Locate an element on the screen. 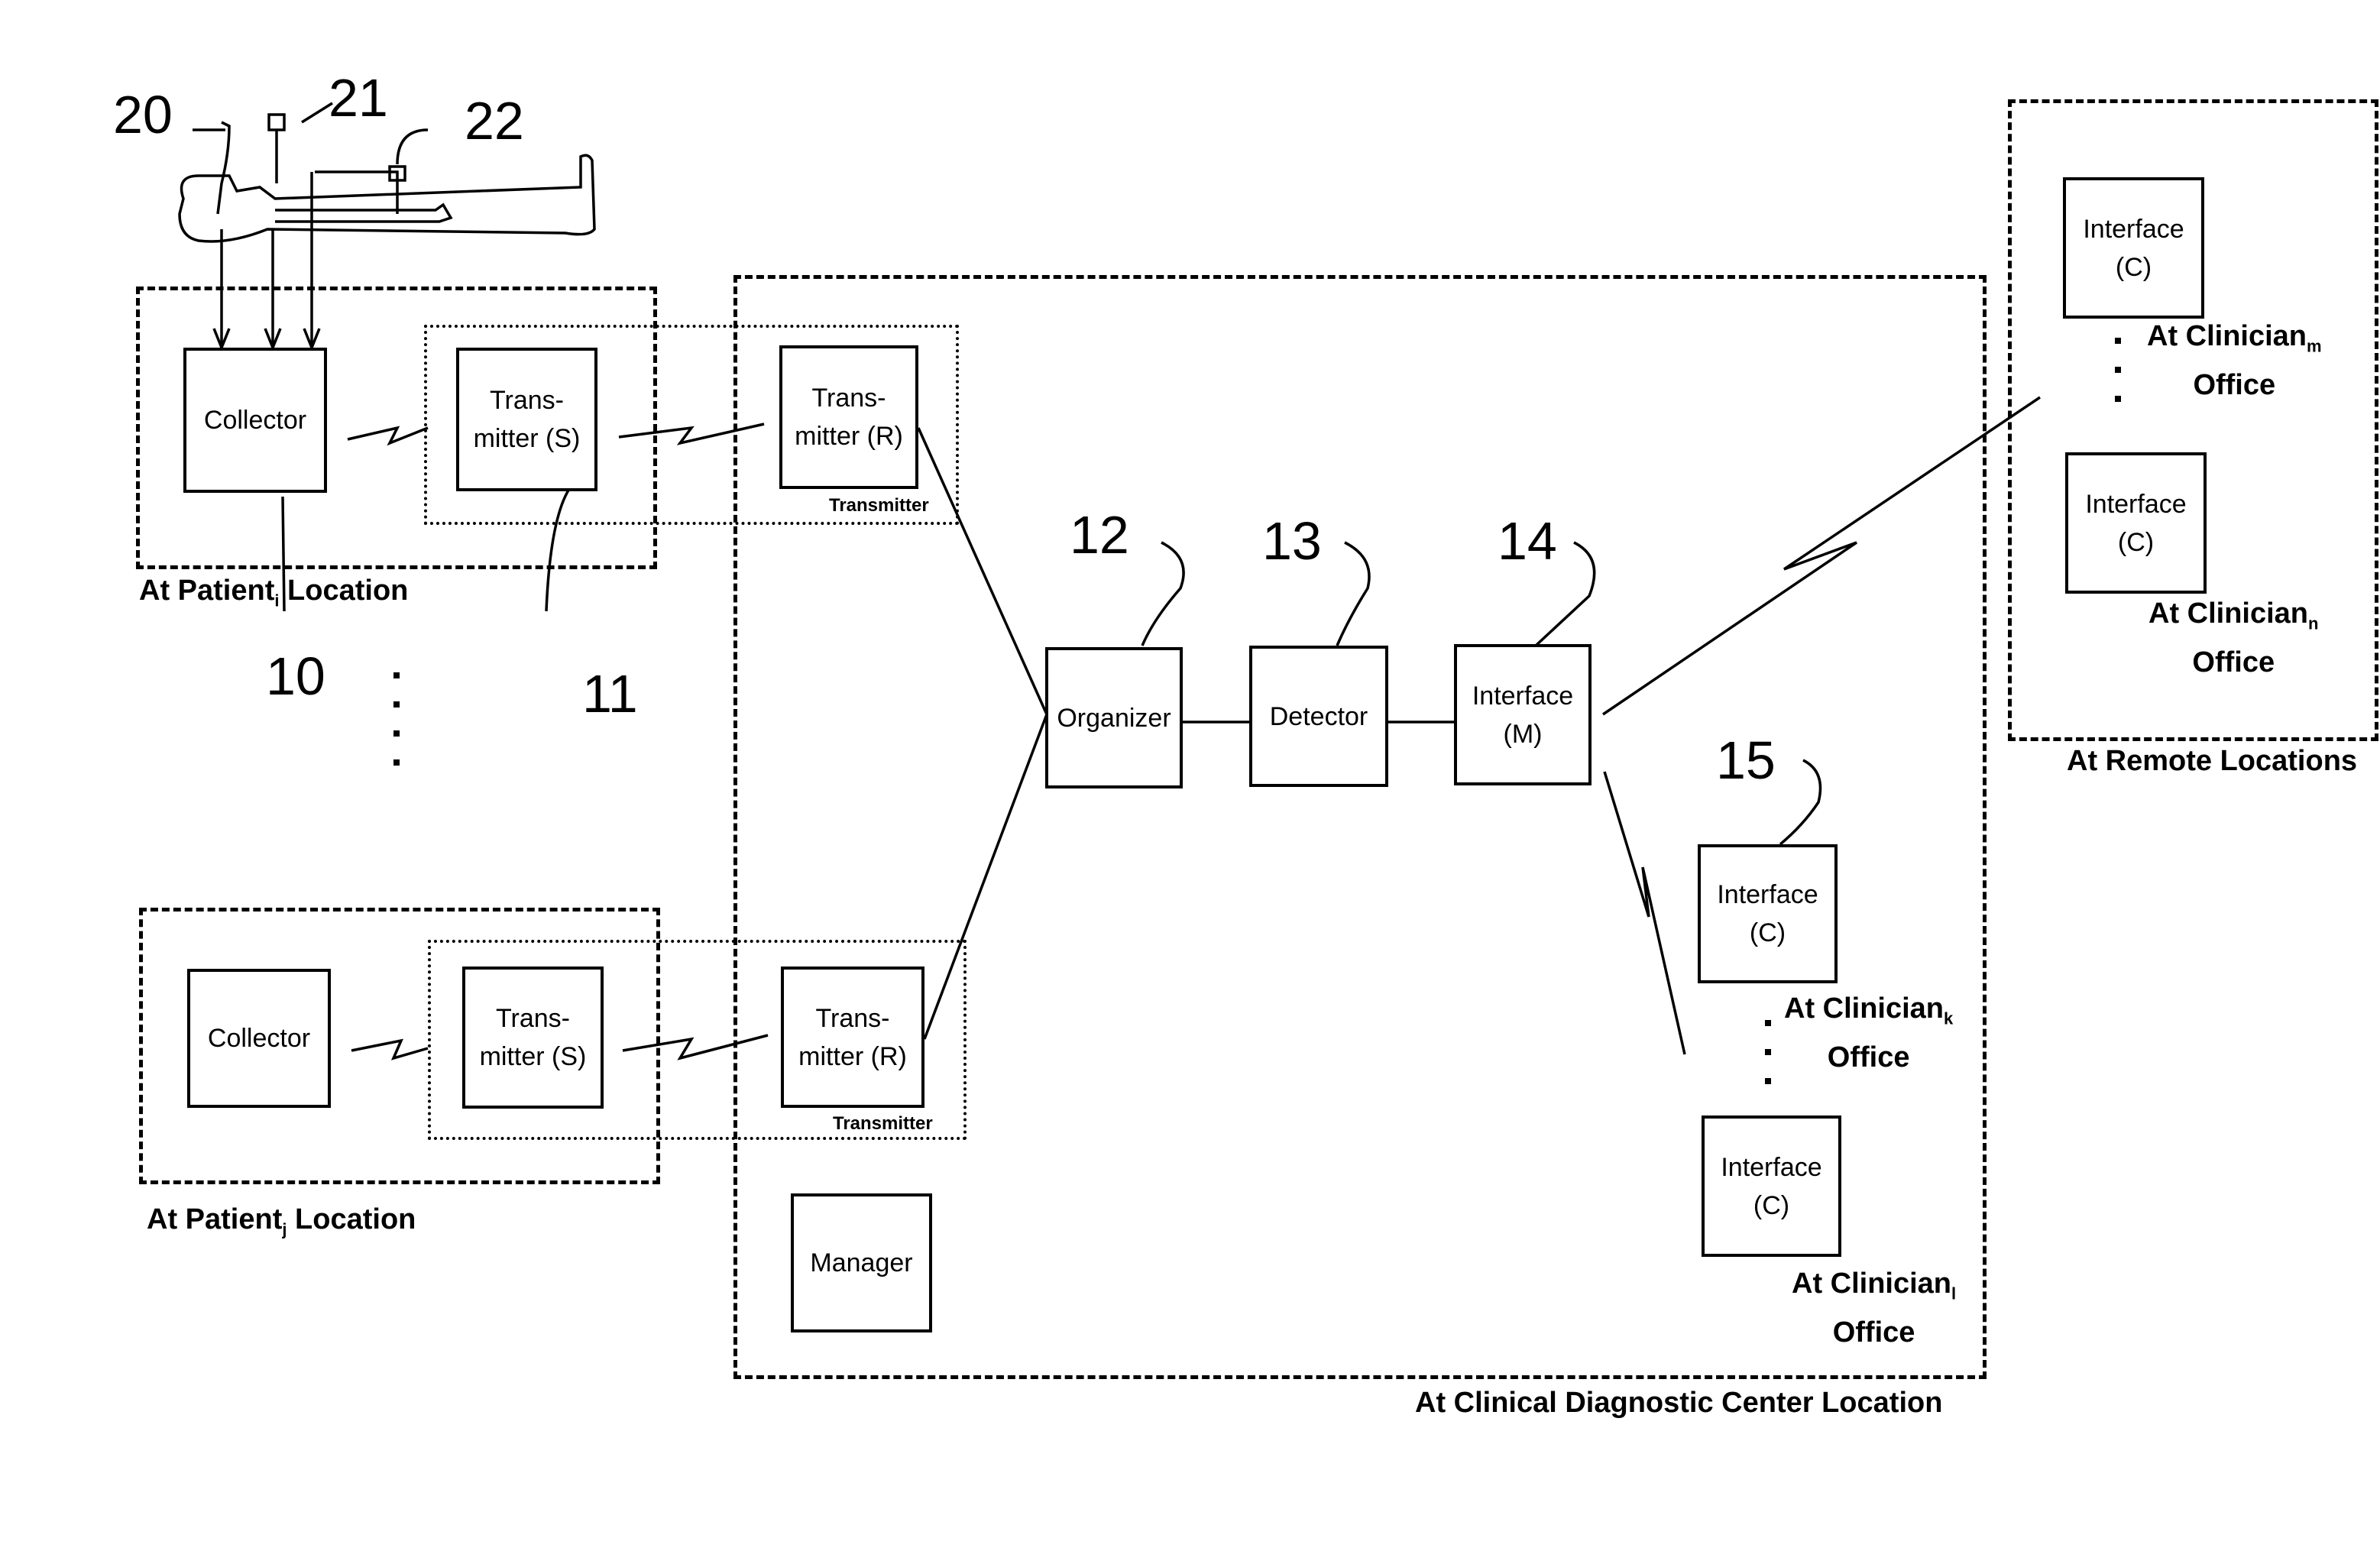 This screenshot has width=2380, height=1551. transmitter-s-j: Trans- mitter (S) is located at coordinates (533, 1038).